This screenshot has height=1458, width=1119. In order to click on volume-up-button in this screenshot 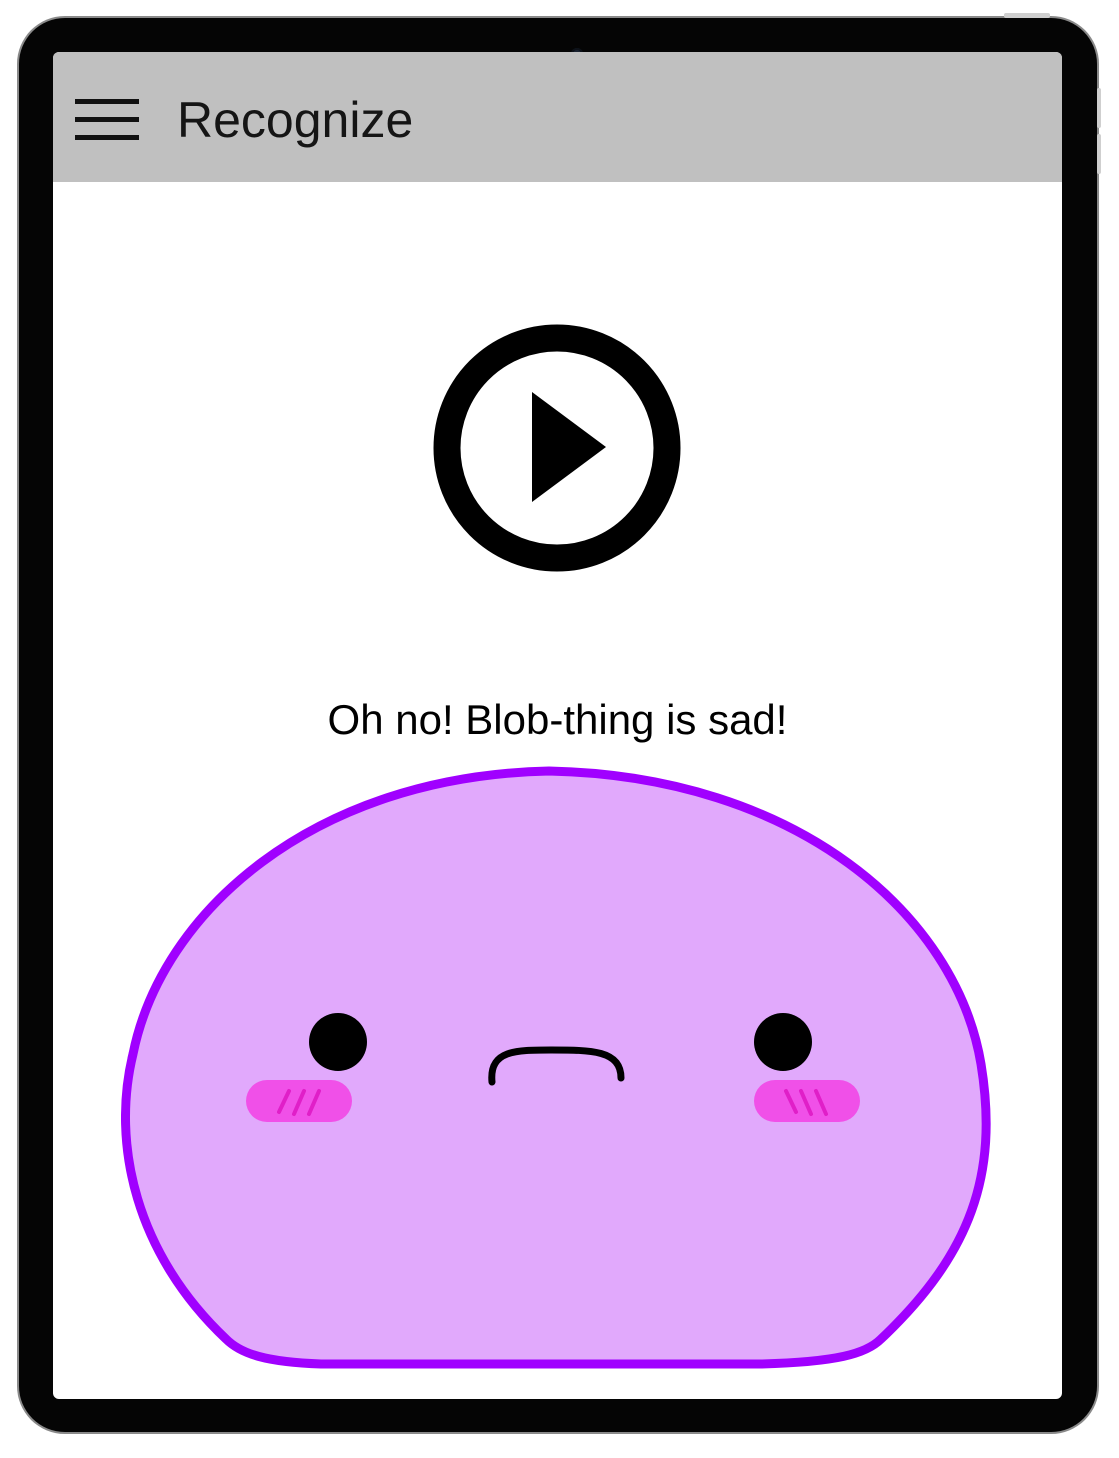, I will do `click(1099, 108)`.